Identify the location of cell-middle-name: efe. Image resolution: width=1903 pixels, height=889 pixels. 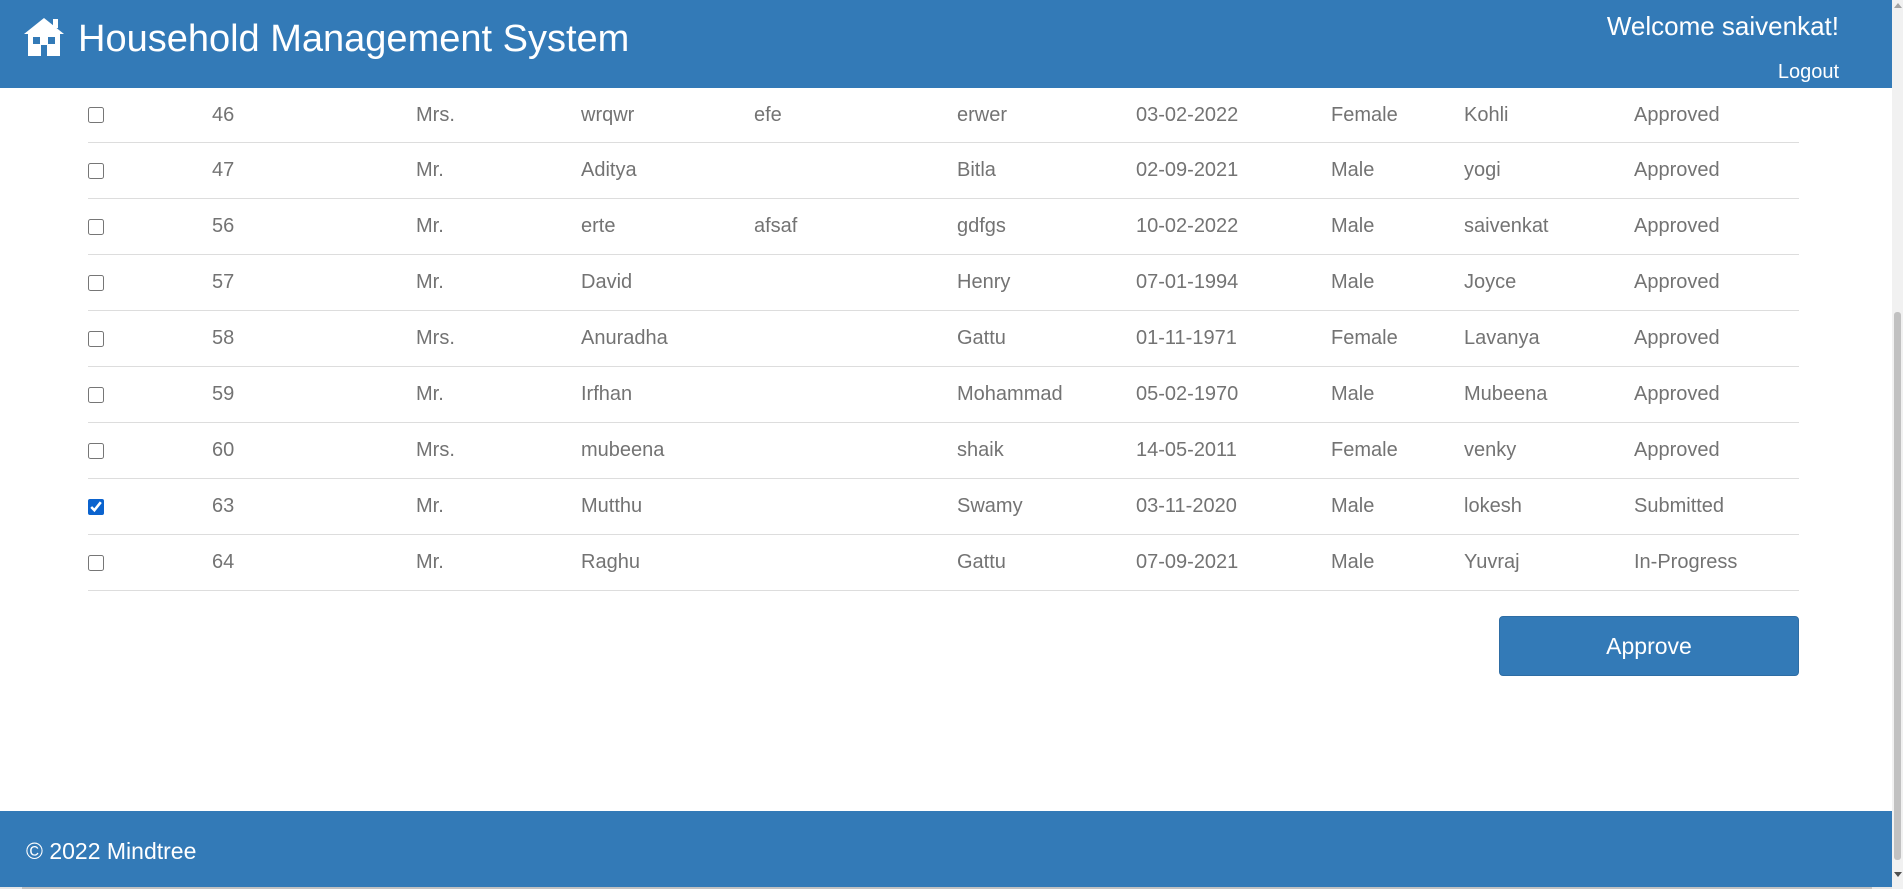
(855, 115).